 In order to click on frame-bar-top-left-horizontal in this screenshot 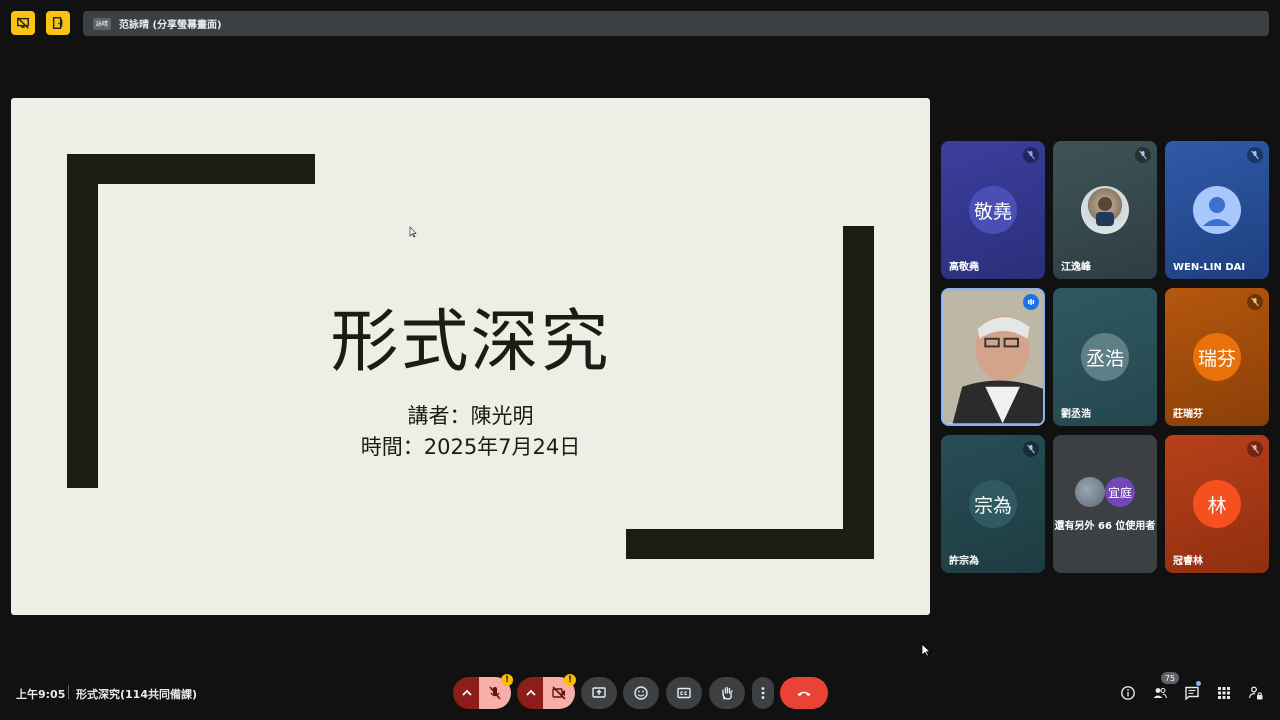, I will do `click(191, 169)`.